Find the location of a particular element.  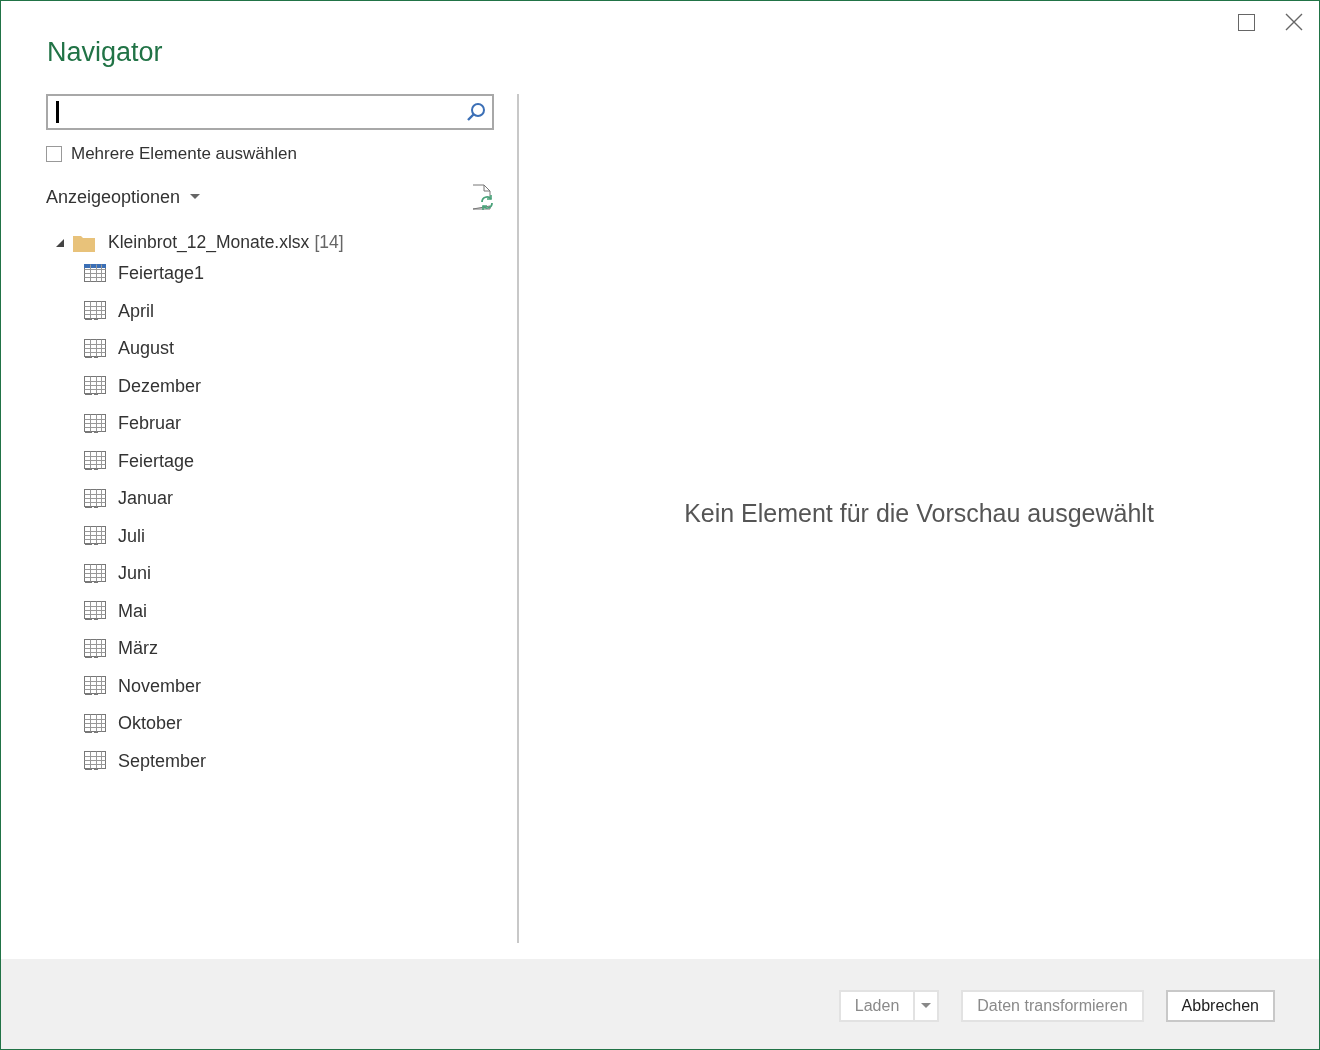

tree-item: Januar is located at coordinates (146, 499).